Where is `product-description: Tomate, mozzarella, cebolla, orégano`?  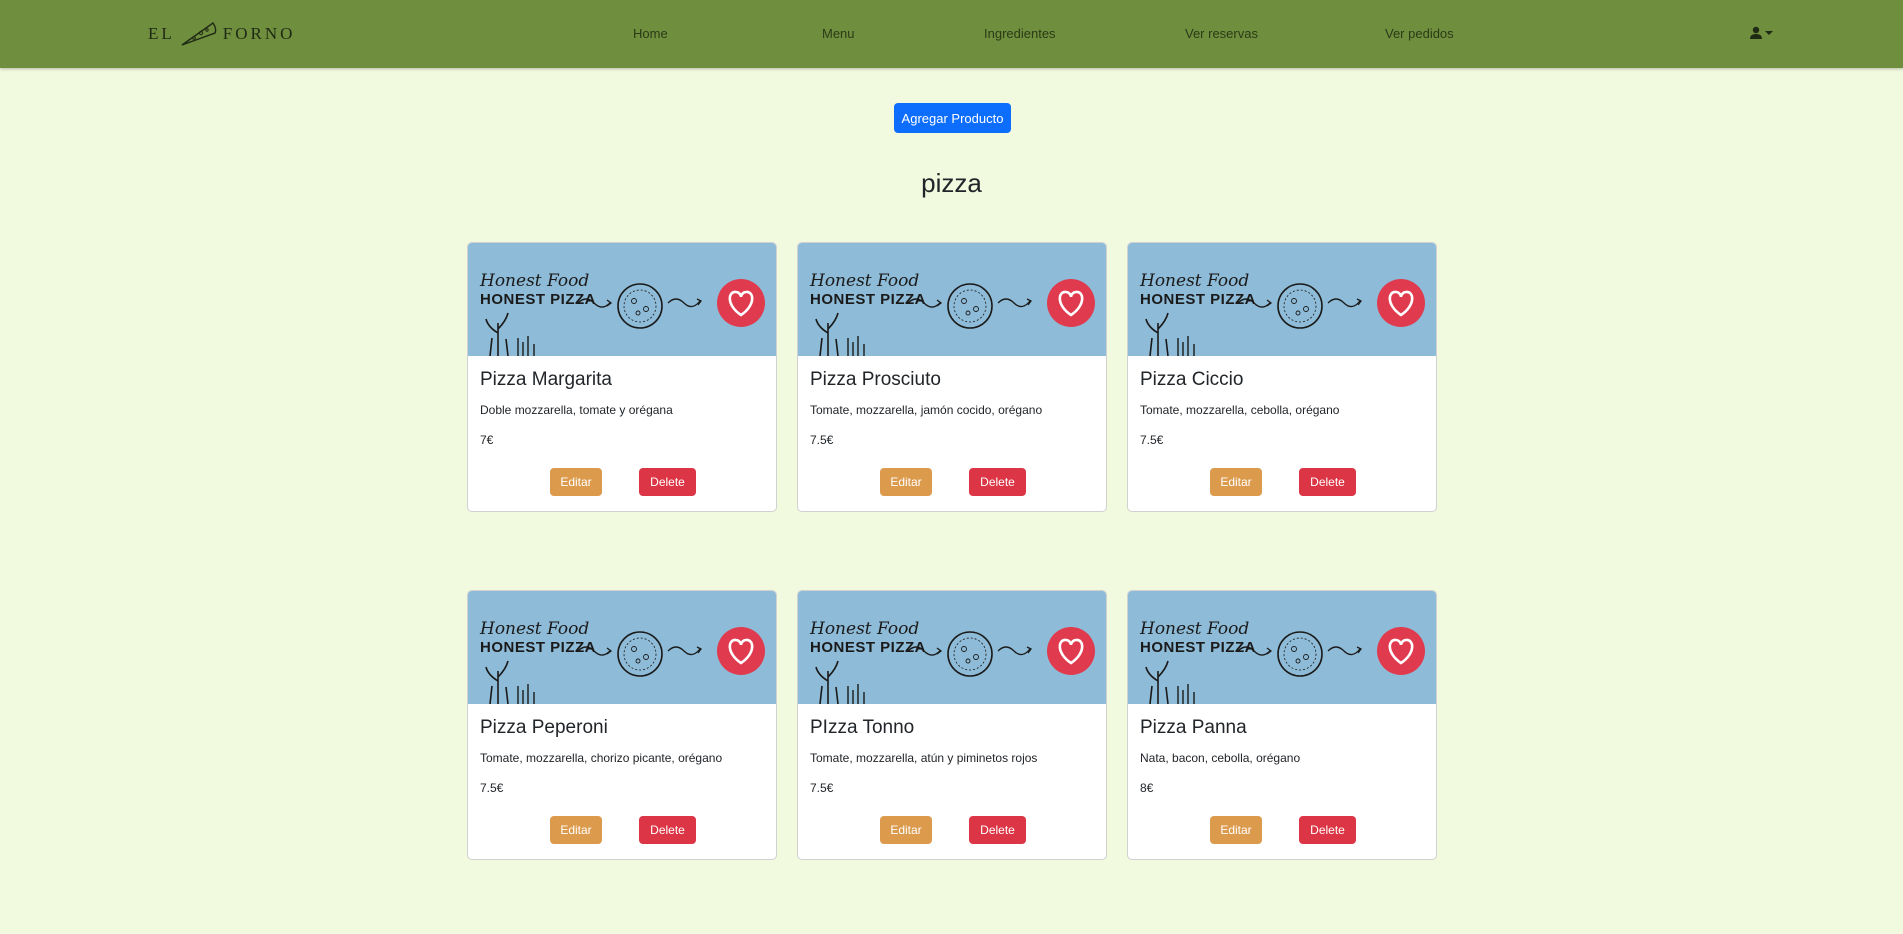 product-description: Tomate, mozzarella, cebolla, orégano is located at coordinates (1240, 410).